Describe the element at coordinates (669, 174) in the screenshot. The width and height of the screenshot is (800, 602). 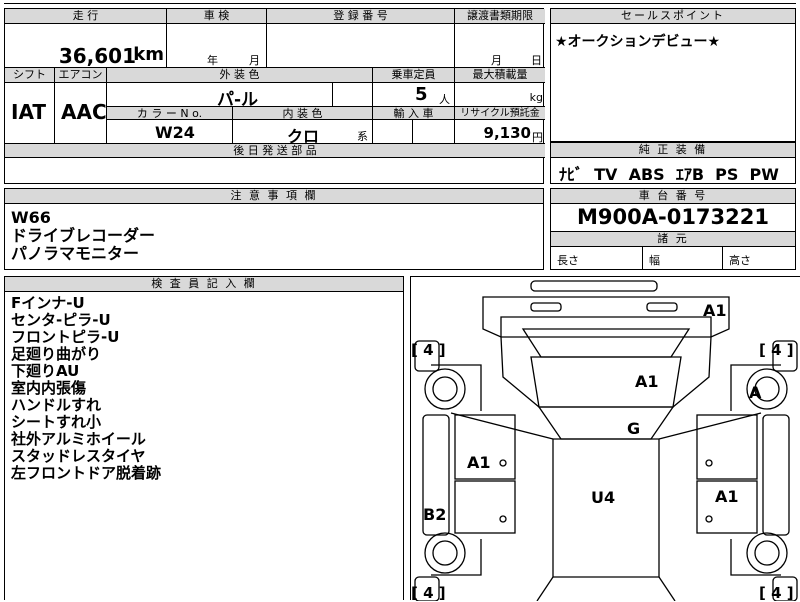
I see `equipment-value: ﾅﾋﾞ TV ABS ｴｱB PS PW` at that location.